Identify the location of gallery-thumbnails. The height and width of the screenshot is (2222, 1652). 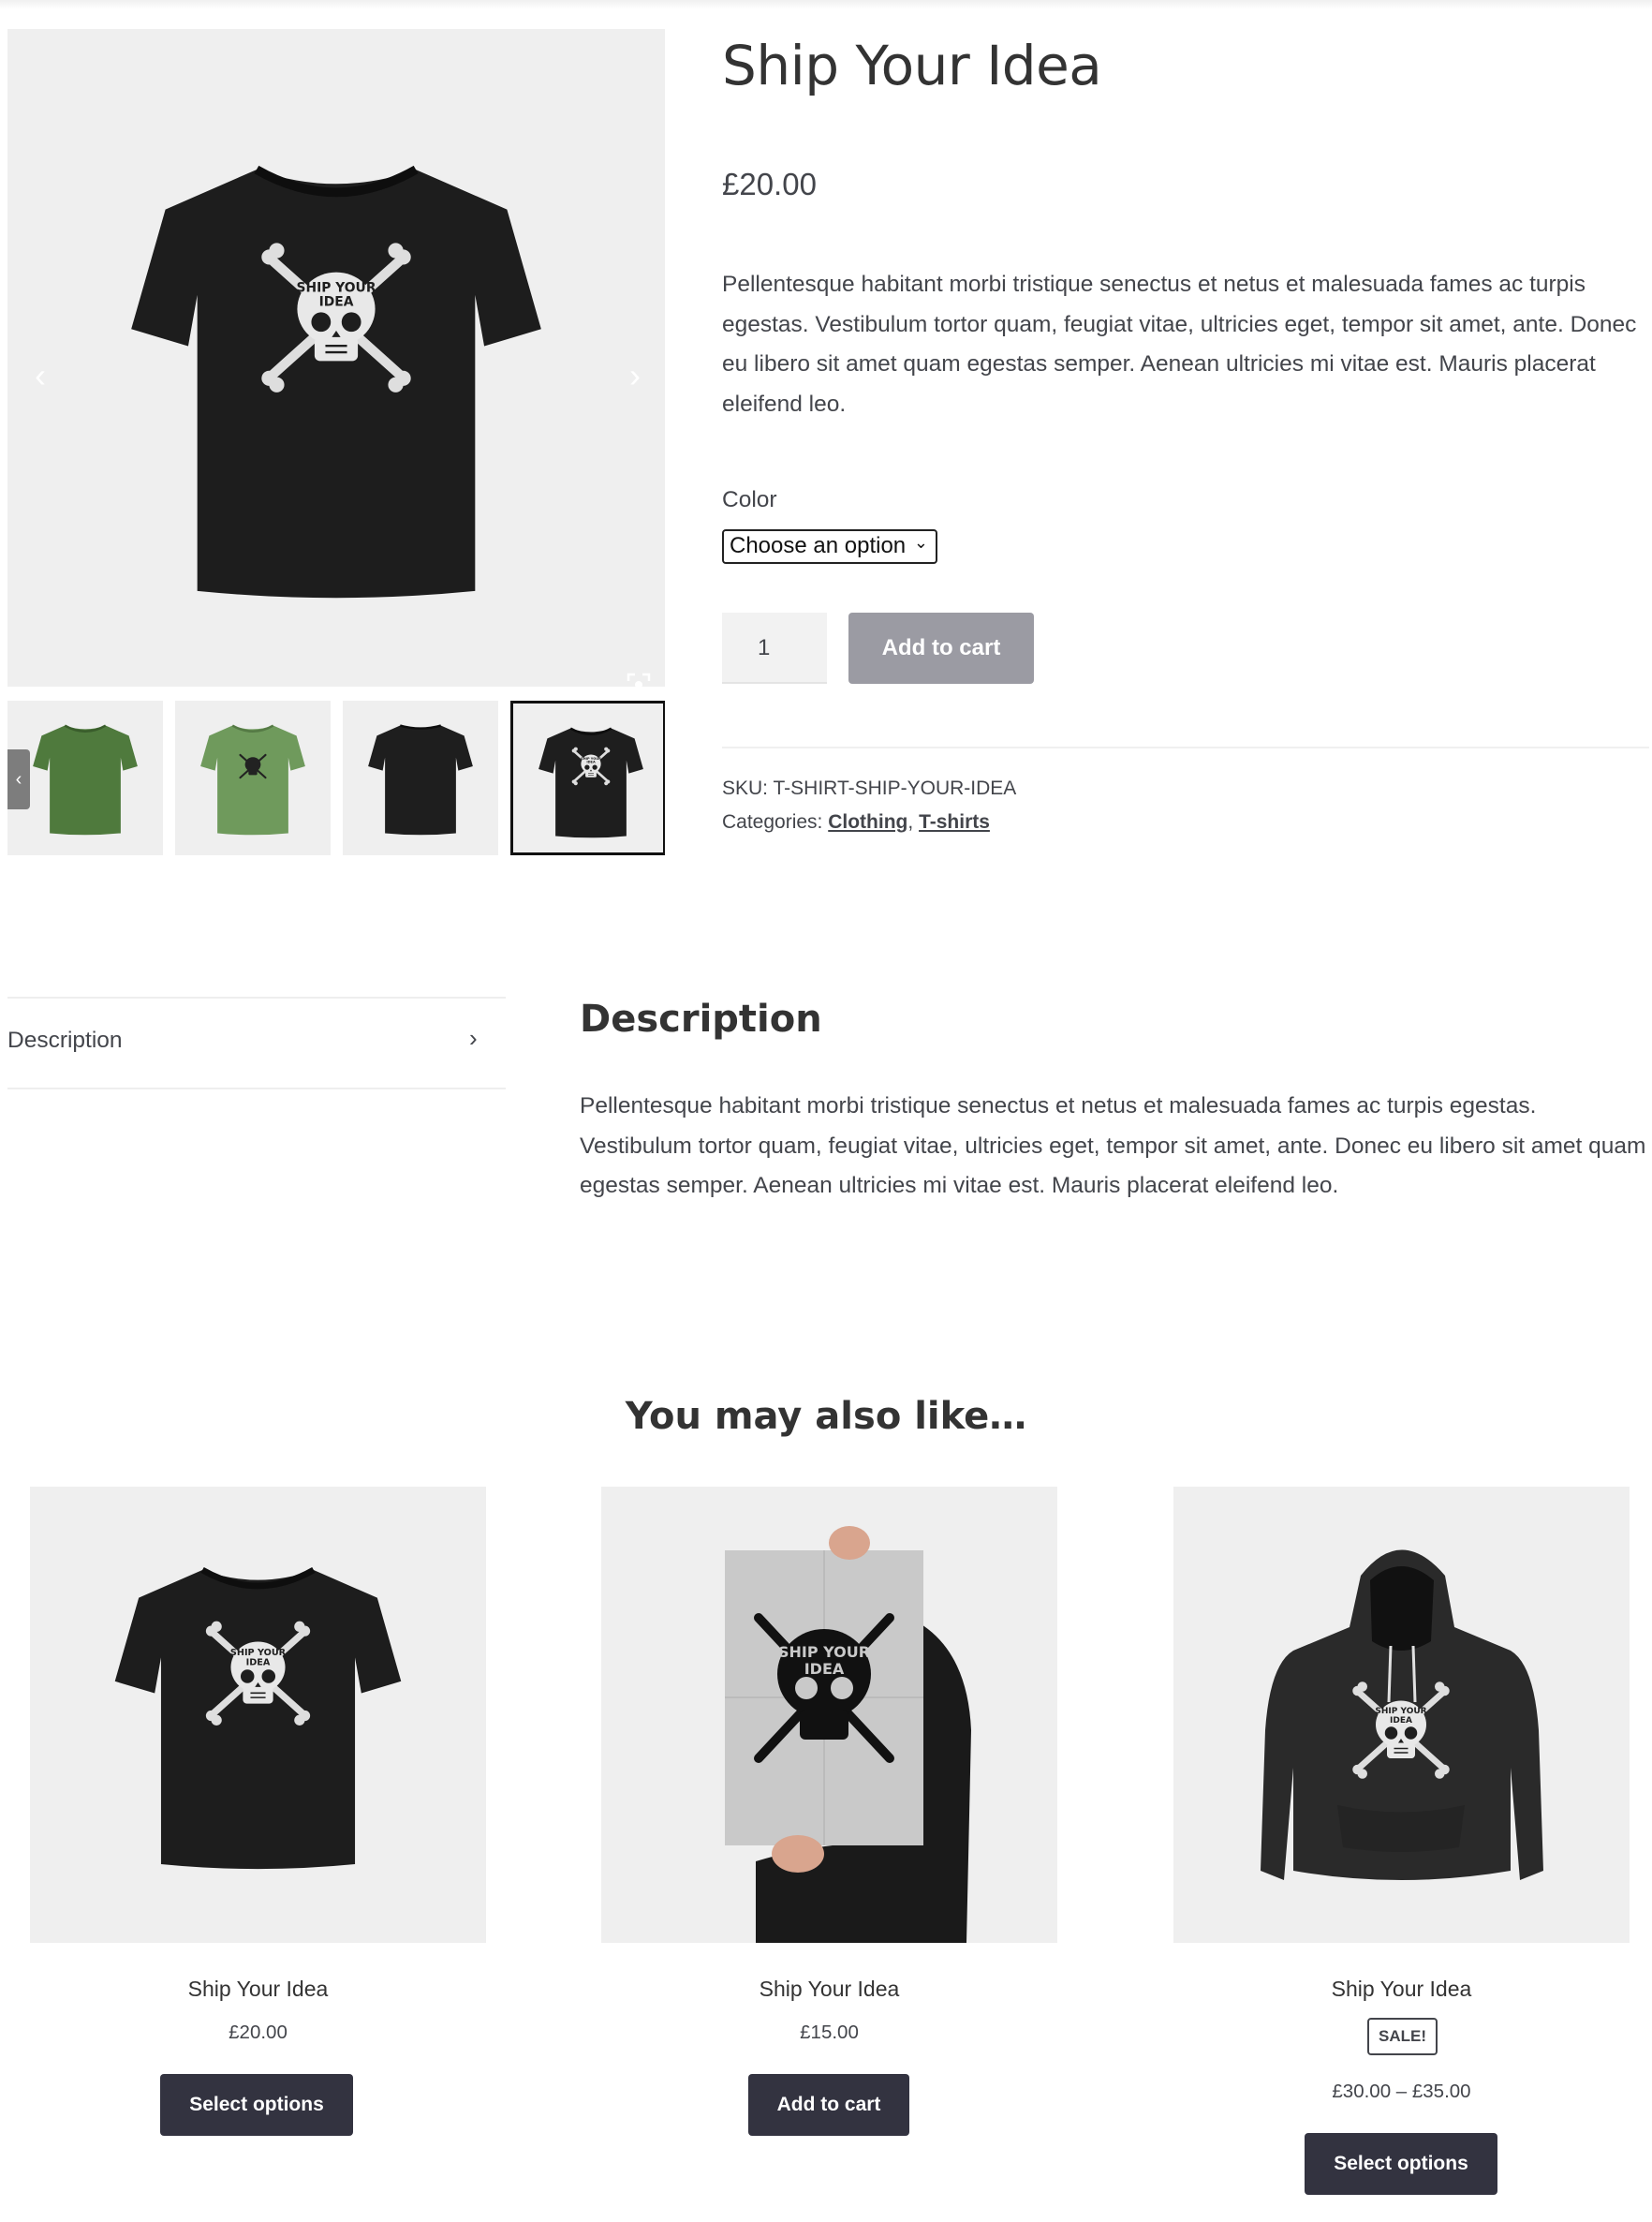
(336, 778).